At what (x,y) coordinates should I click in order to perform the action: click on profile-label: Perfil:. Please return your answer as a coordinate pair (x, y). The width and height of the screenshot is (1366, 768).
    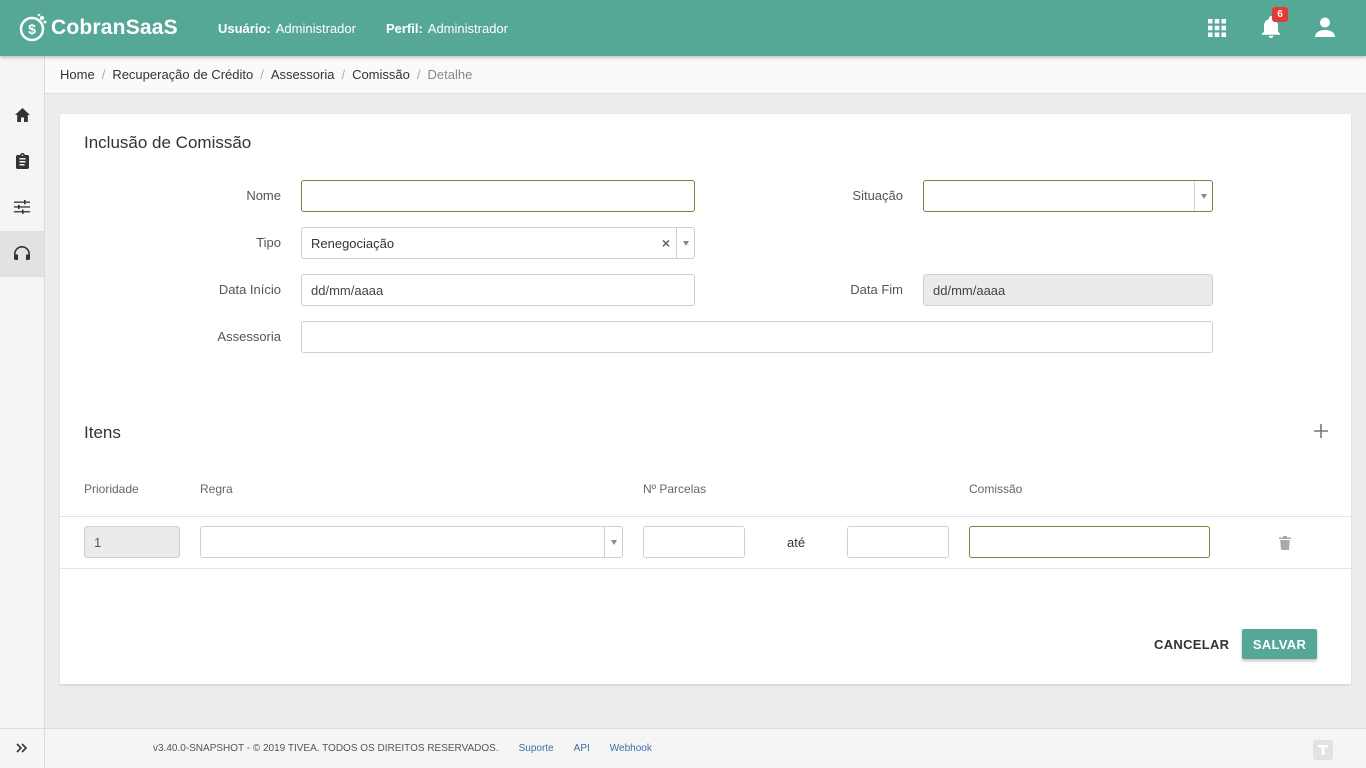
    Looking at the image, I should click on (404, 28).